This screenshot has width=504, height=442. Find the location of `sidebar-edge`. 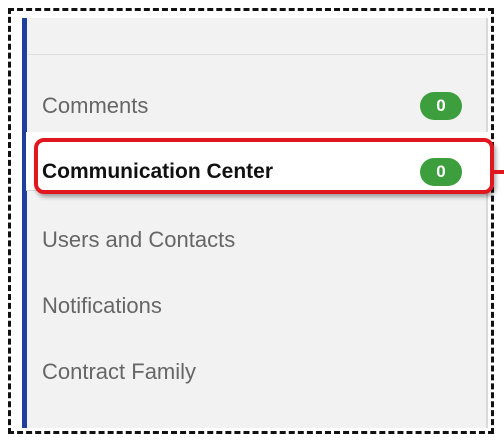

sidebar-edge is located at coordinates (487, 223).